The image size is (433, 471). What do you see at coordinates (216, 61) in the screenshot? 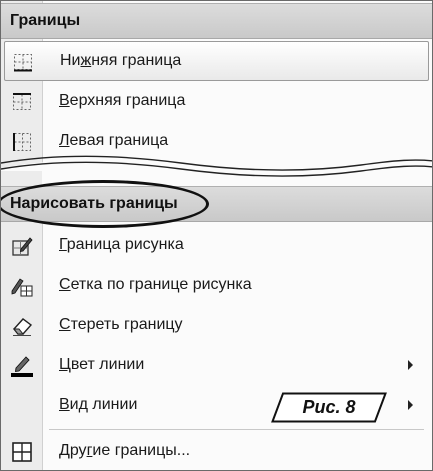
I see `menu-item-bottom-border: Нижняя граница` at bounding box center [216, 61].